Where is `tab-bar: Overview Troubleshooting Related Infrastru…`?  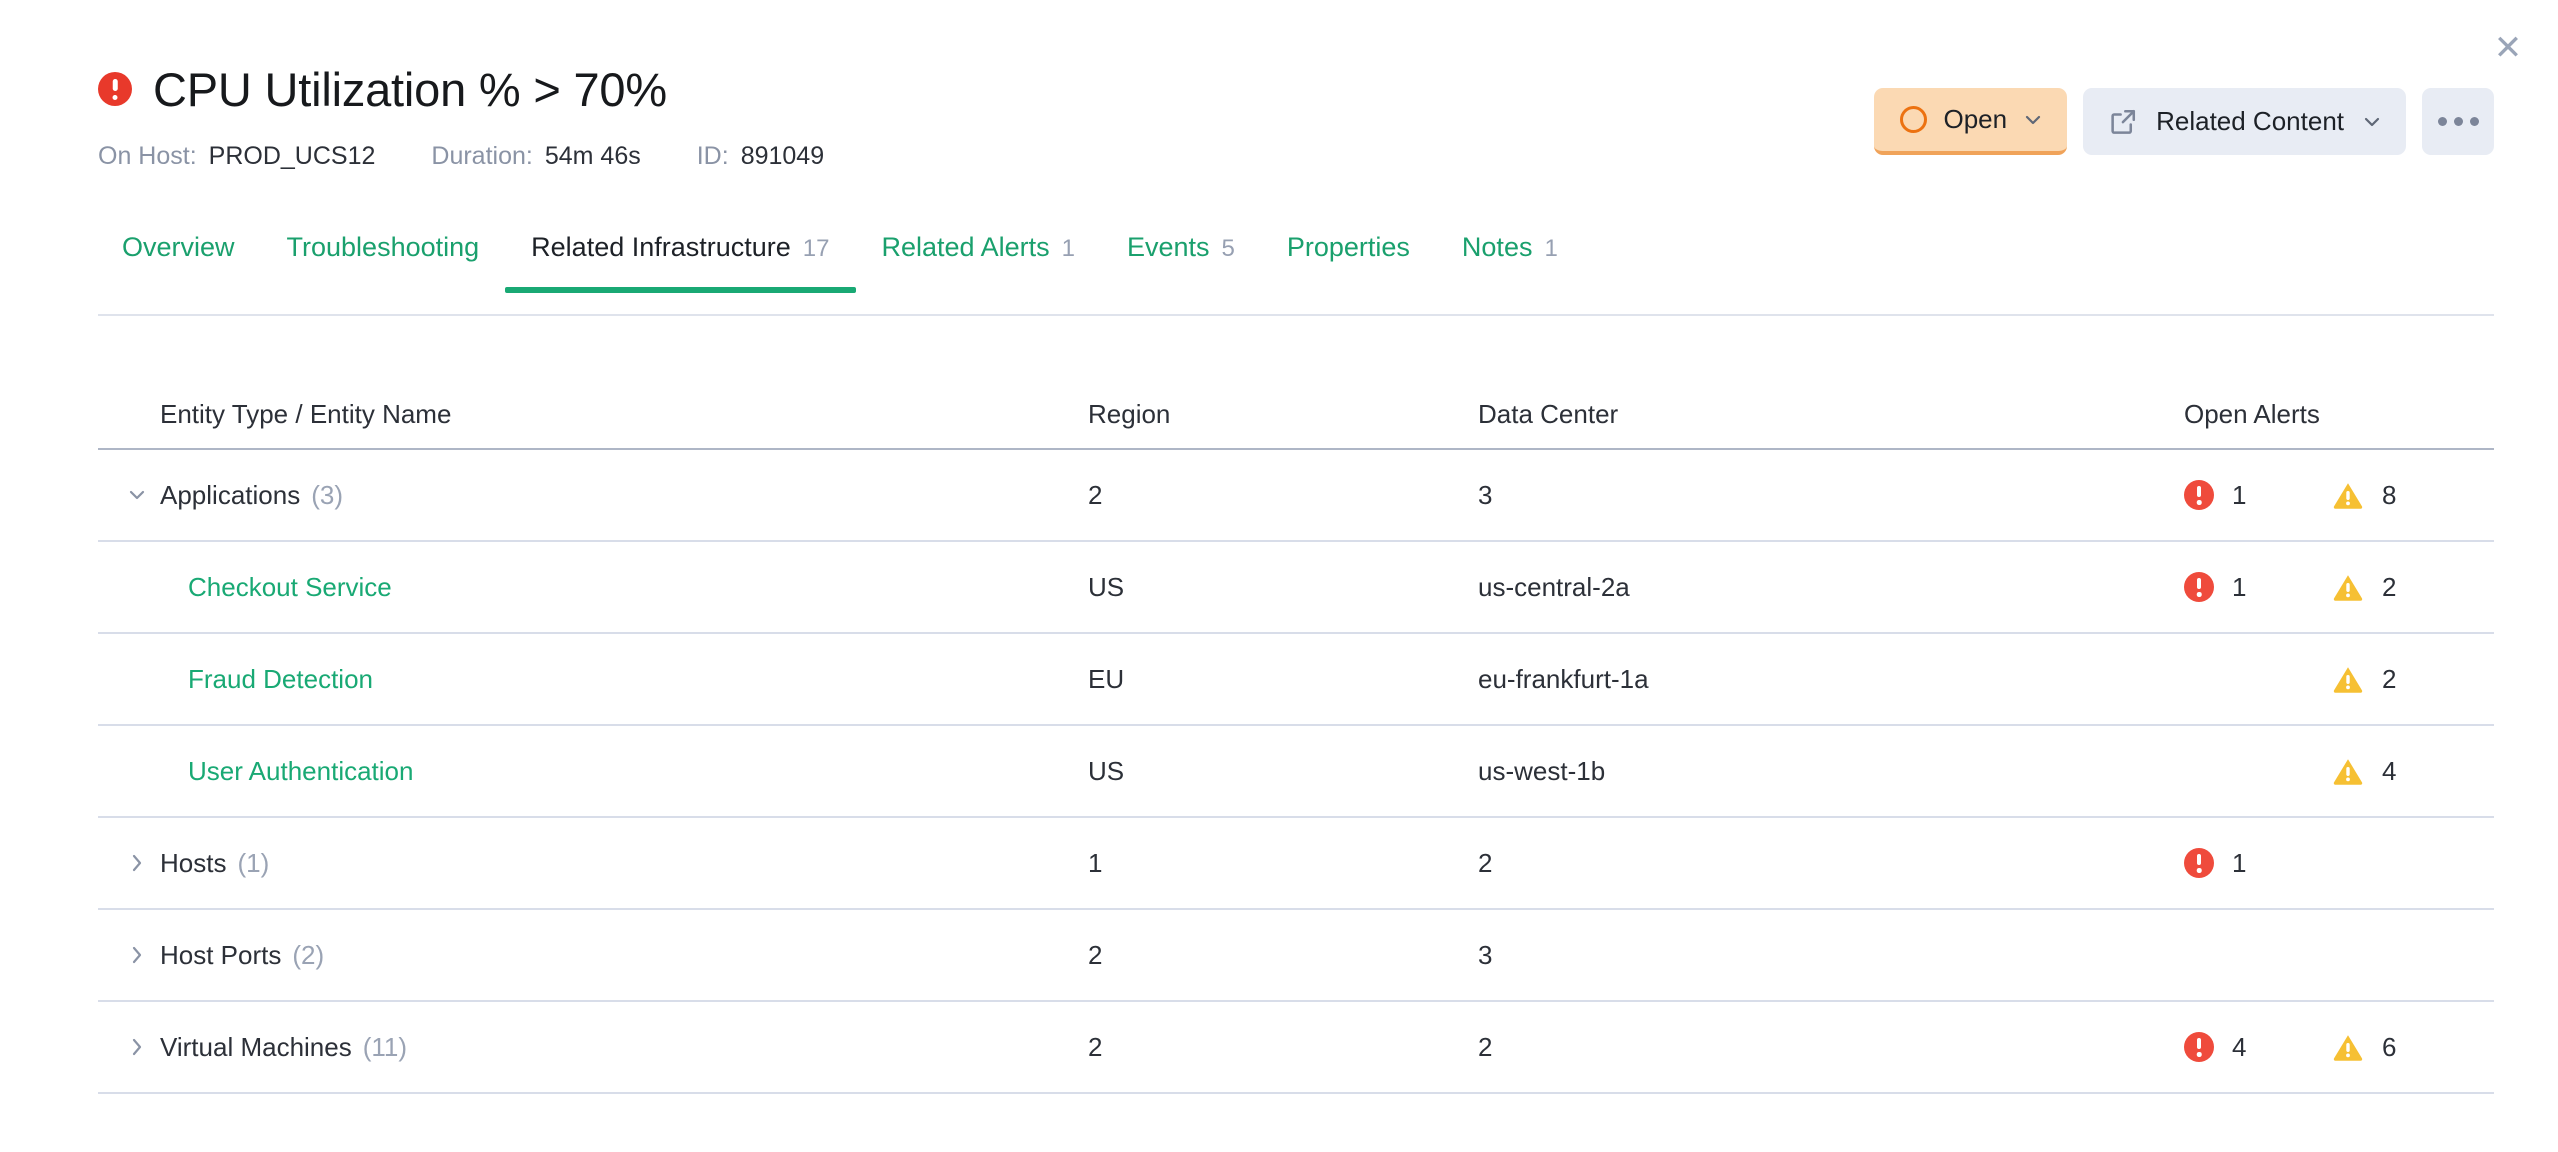 tab-bar: Overview Troubleshooting Related Infrastru… is located at coordinates (1296, 274).